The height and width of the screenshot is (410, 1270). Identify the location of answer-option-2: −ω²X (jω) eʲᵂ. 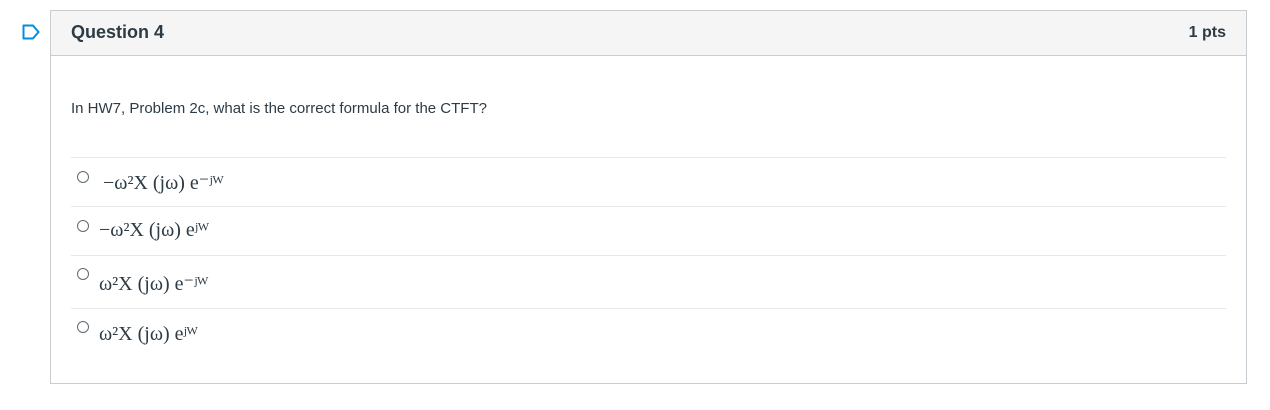
(648, 231).